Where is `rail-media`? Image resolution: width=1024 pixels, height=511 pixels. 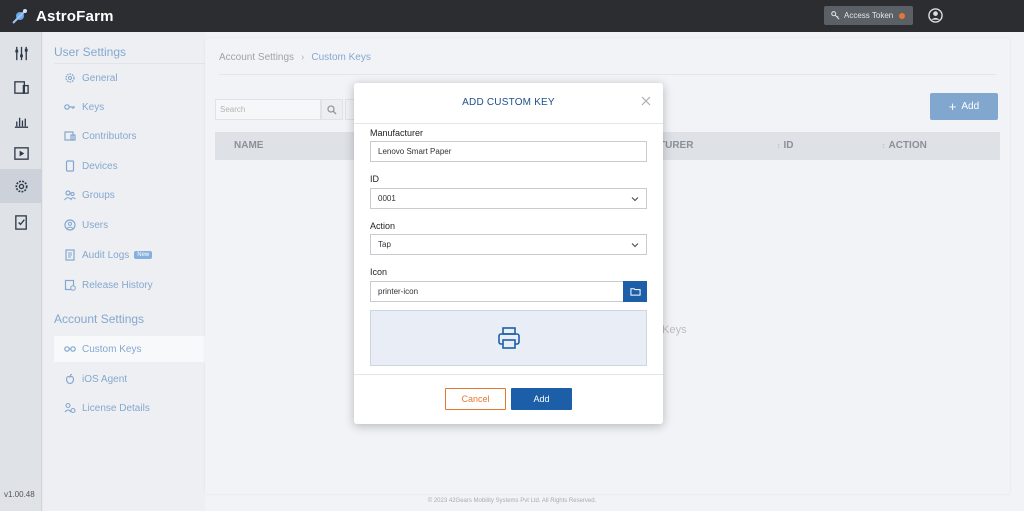
rail-media is located at coordinates (21, 153).